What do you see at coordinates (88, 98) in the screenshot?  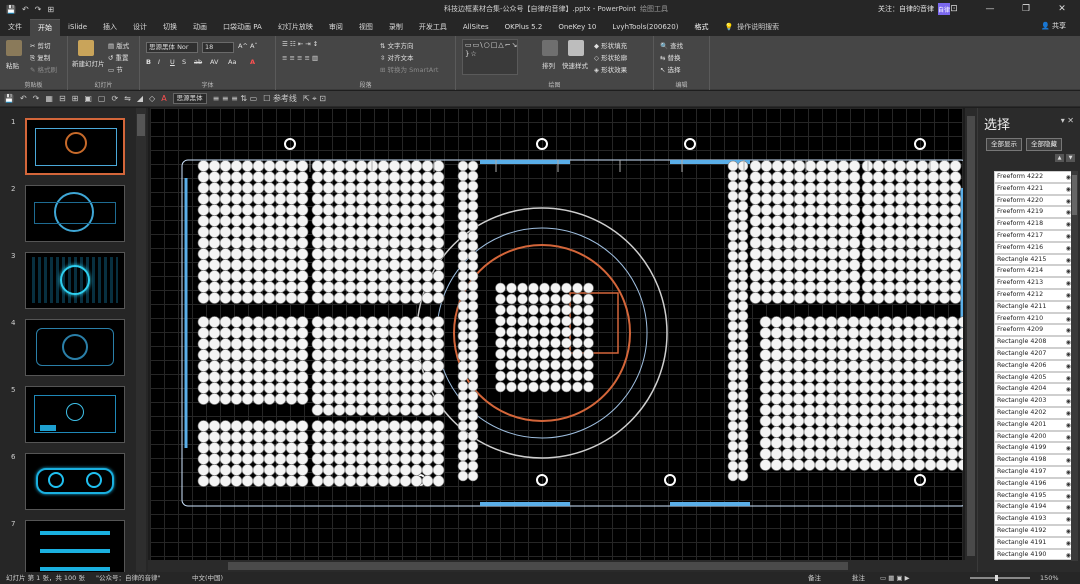 I see `group-icon: ▣` at bounding box center [88, 98].